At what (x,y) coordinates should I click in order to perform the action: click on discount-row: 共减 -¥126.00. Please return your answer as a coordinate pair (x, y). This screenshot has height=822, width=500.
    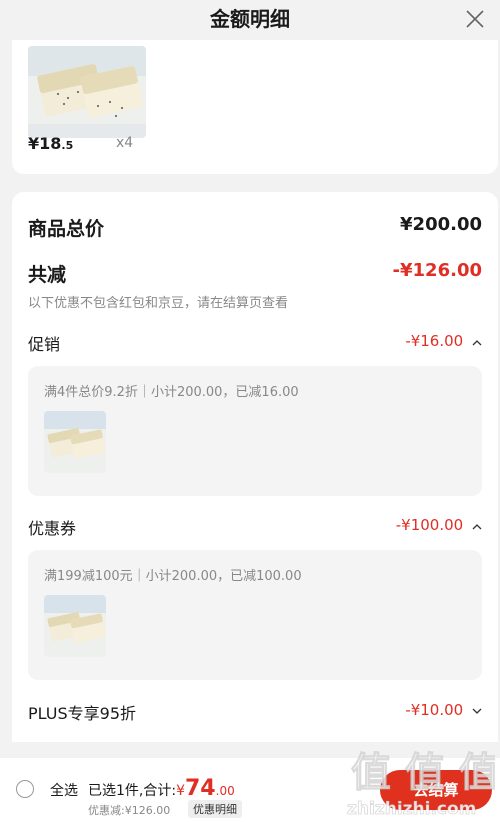
    Looking at the image, I should click on (255, 273).